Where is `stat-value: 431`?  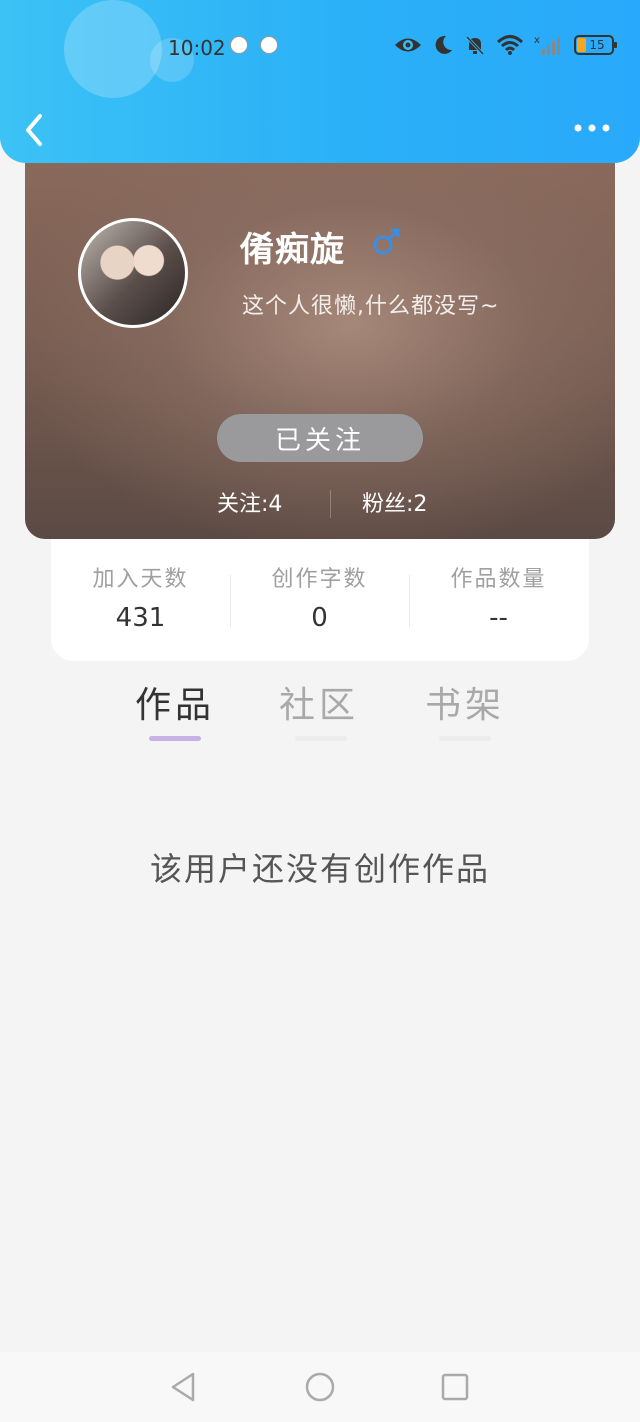 stat-value: 431 is located at coordinates (140, 618).